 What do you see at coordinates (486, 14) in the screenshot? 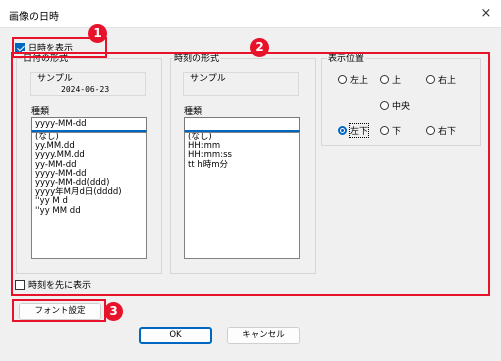
I see `close-icon: ×` at bounding box center [486, 14].